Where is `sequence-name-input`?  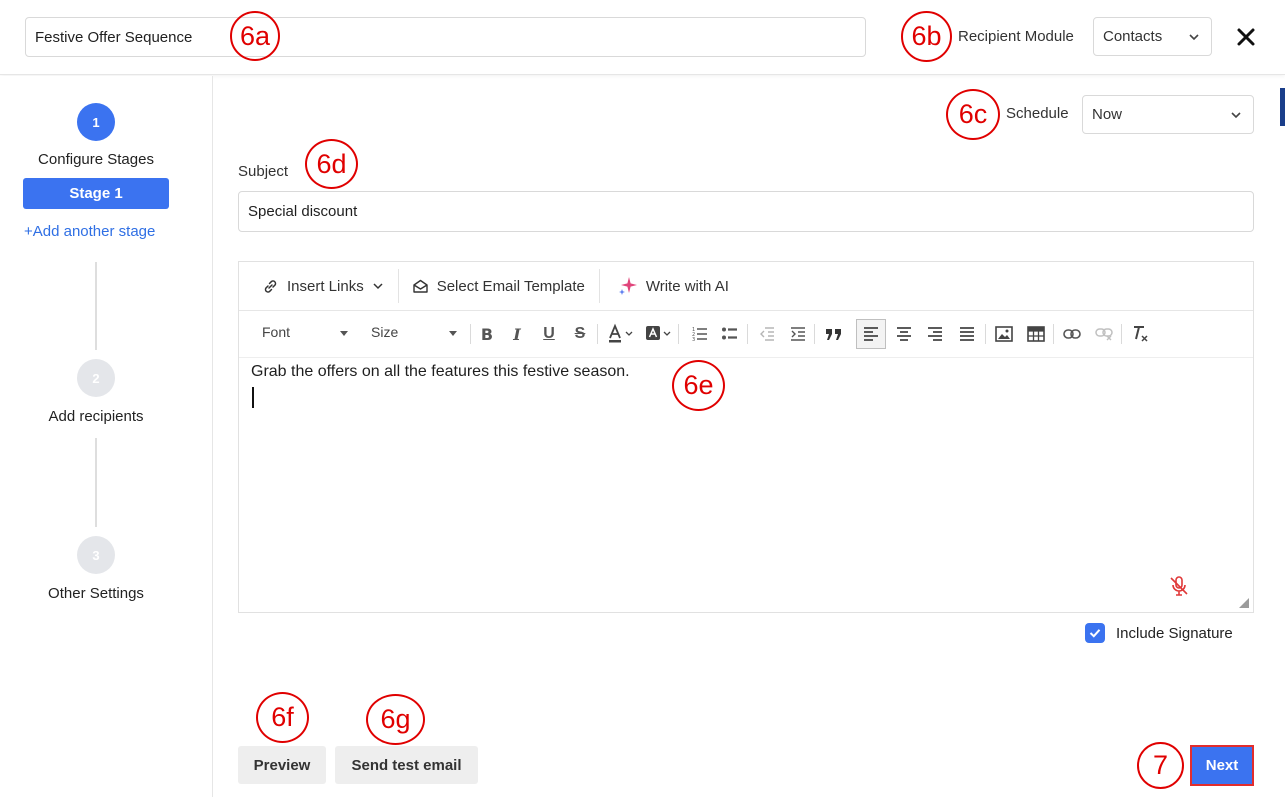 sequence-name-input is located at coordinates (445, 37).